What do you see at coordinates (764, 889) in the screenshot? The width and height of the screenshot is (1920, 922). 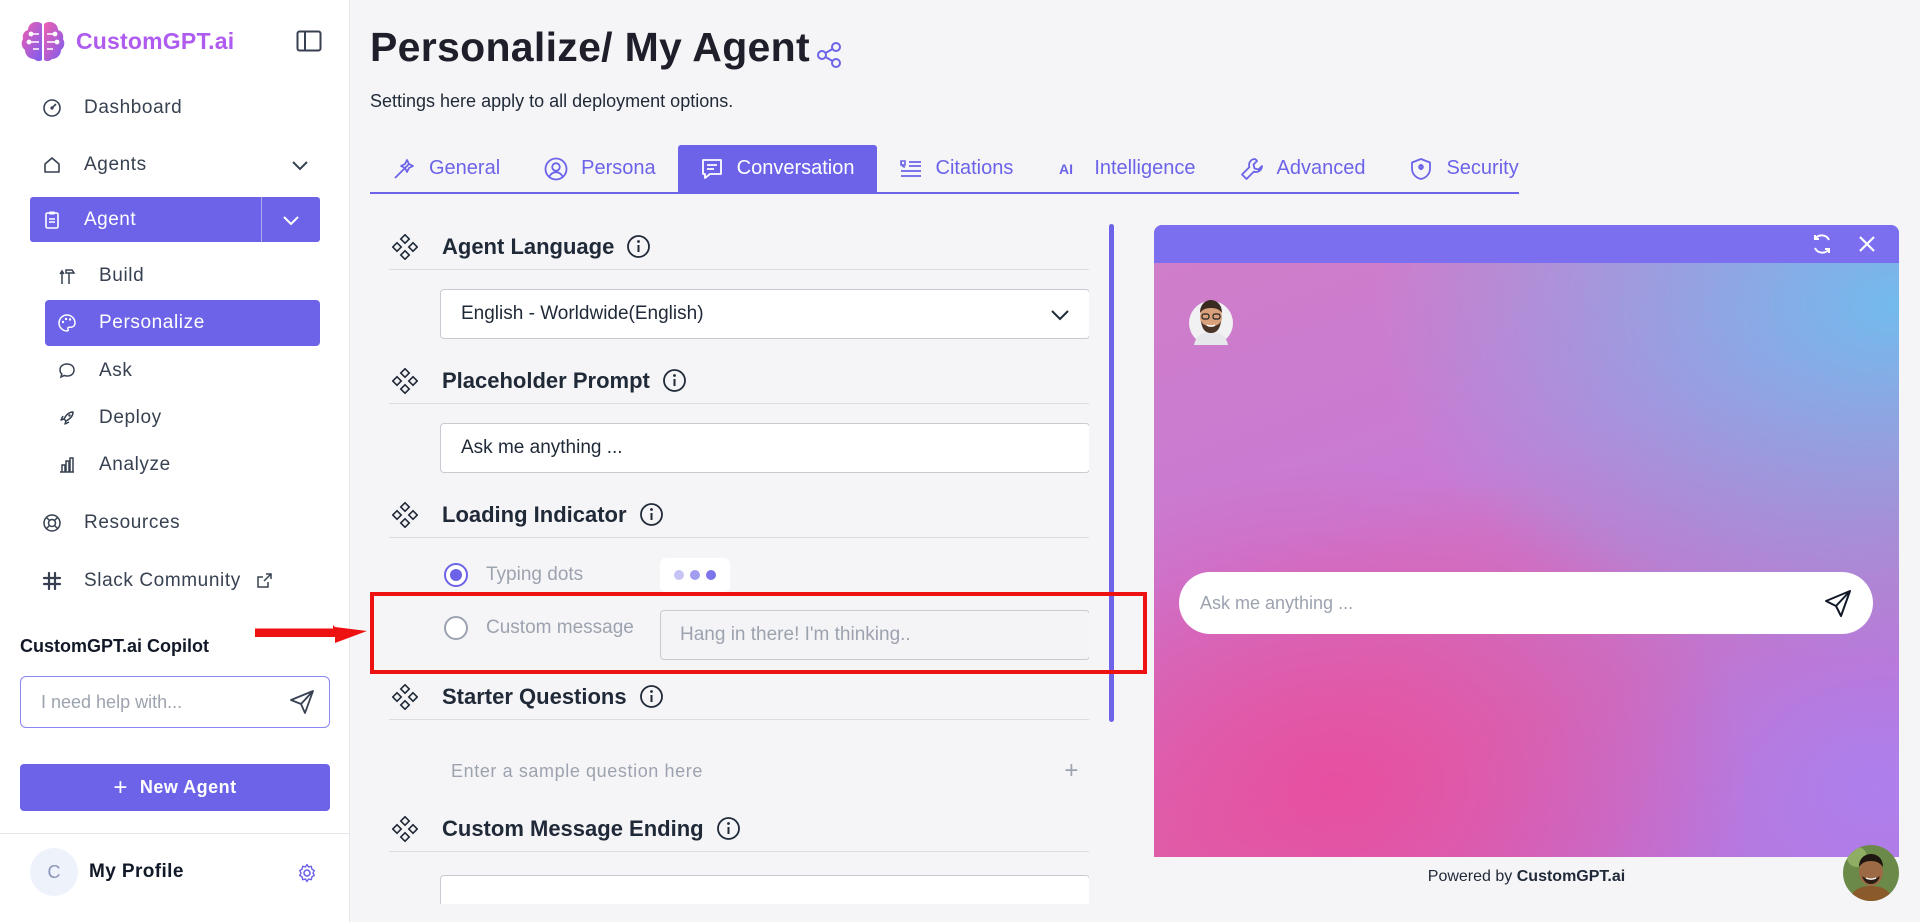 I see `message-ending-input` at bounding box center [764, 889].